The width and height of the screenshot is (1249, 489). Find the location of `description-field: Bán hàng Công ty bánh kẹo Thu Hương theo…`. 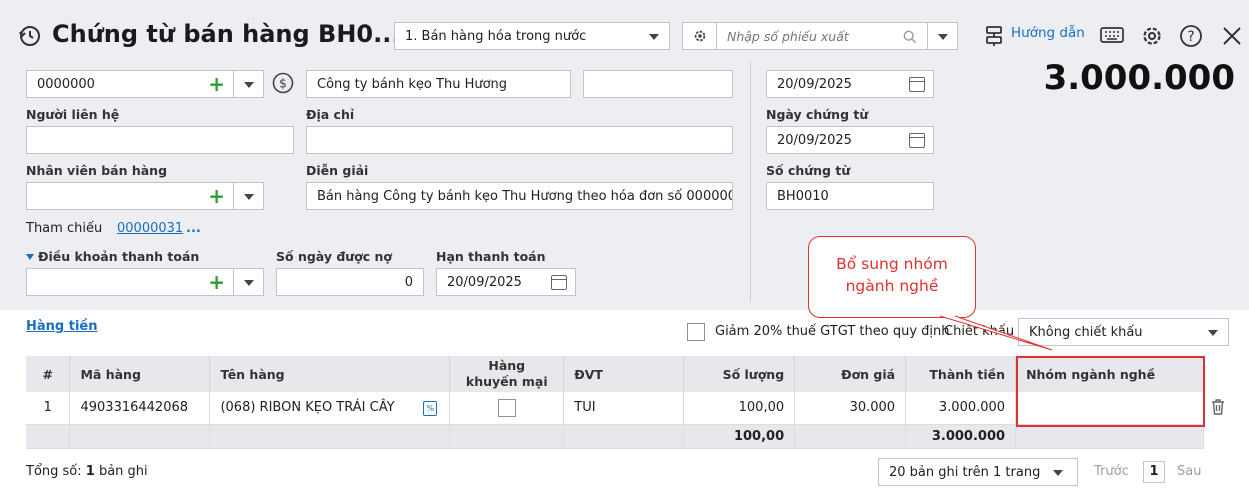

description-field: Bán hàng Công ty bánh kẹo Thu Hương theo… is located at coordinates (519, 196).